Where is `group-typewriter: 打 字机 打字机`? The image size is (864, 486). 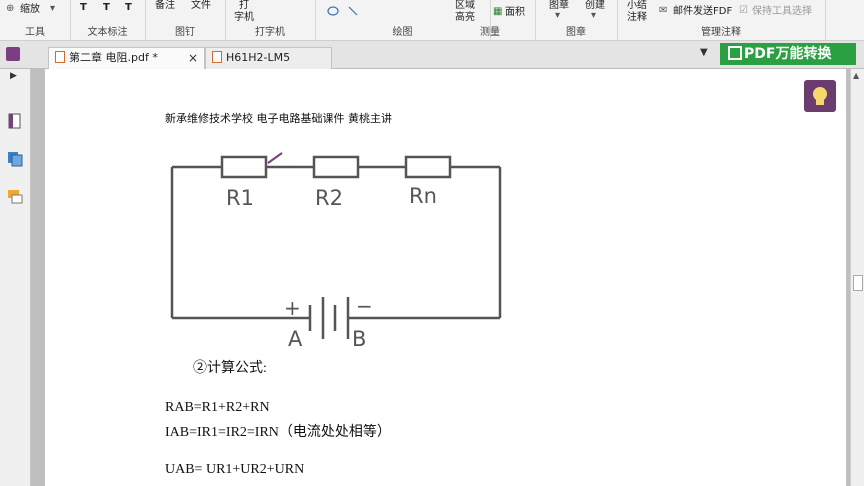
group-typewriter: 打 字机 打字机 is located at coordinates (270, 20).